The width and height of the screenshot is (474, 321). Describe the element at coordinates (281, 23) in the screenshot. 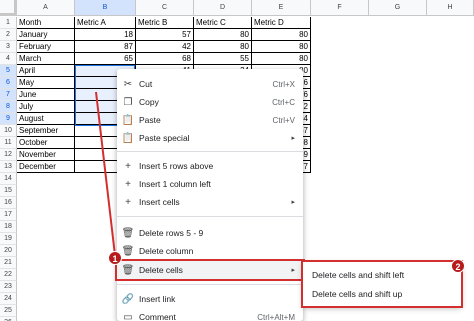

I see `header-cell: Metric D` at that location.